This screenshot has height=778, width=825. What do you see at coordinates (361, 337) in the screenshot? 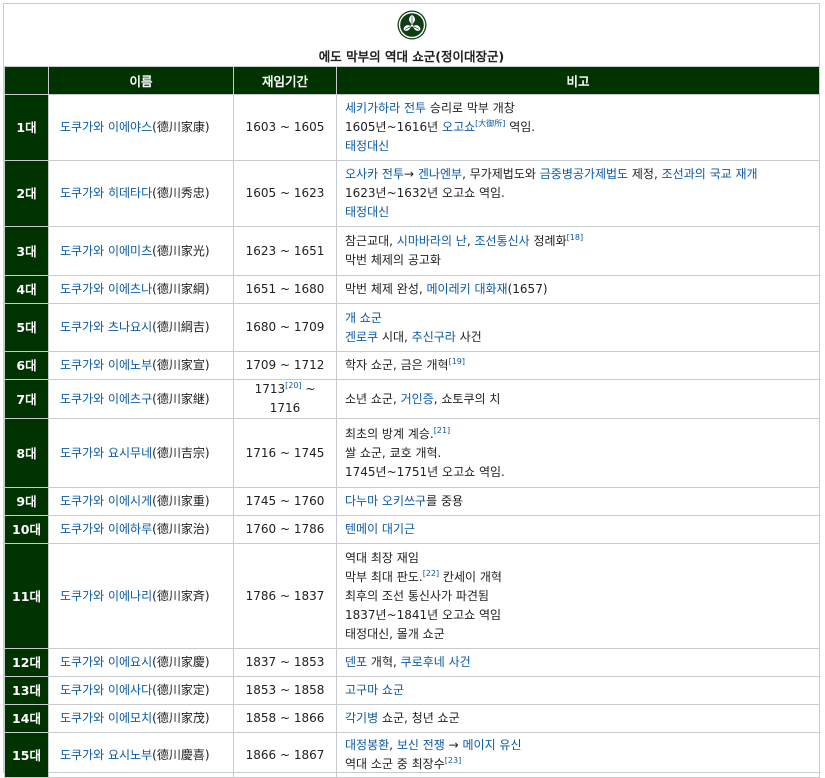
I see `note-link: 겐로쿠` at bounding box center [361, 337].